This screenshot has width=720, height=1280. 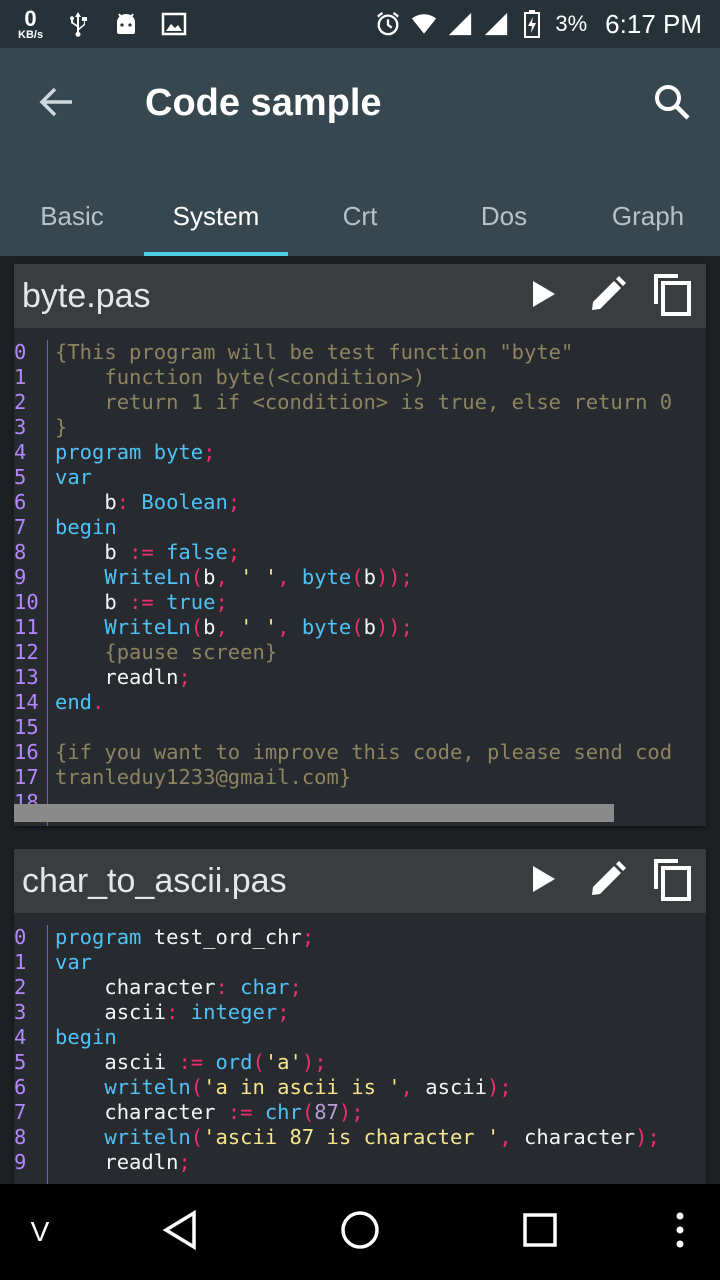 What do you see at coordinates (78, 24) in the screenshot?
I see `usb-icon` at bounding box center [78, 24].